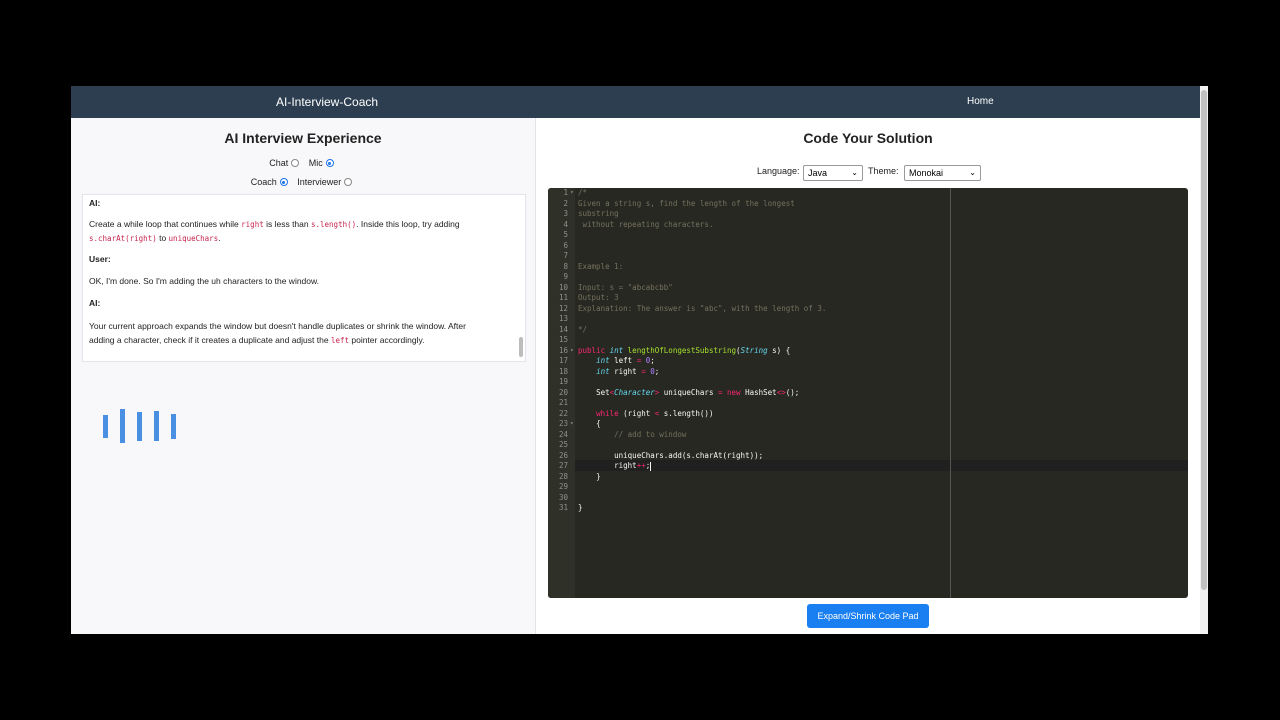  Describe the element at coordinates (868, 138) in the screenshot. I see `code-title: Code Your Solution` at that location.